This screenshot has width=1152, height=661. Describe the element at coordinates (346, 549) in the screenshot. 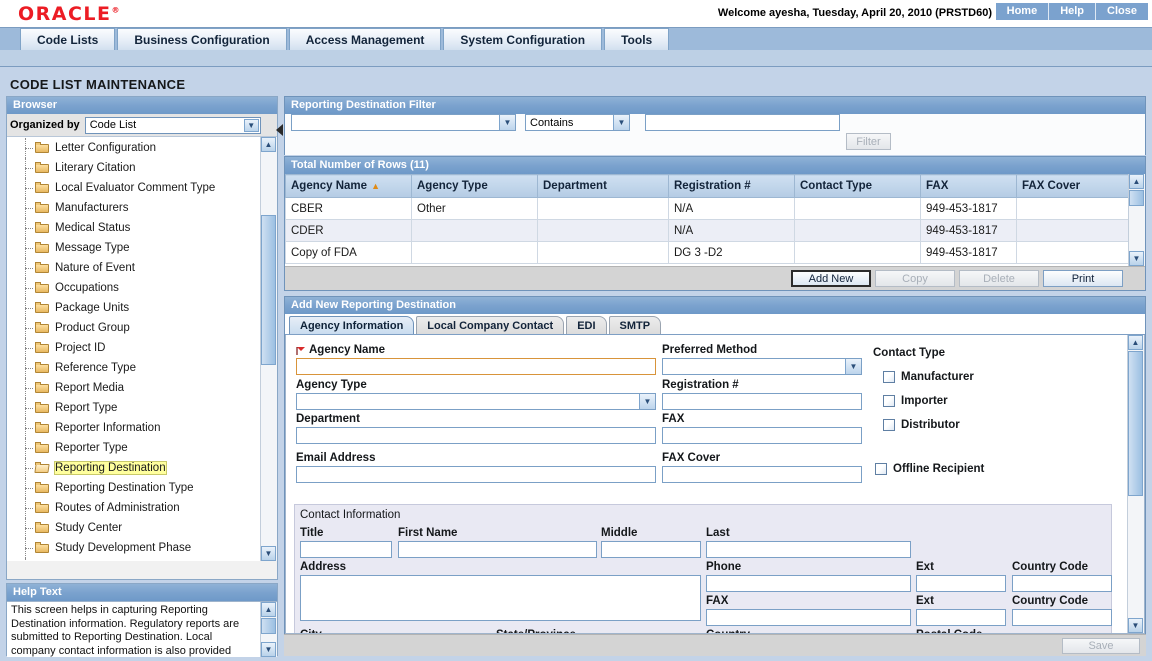

I see `title-input` at that location.